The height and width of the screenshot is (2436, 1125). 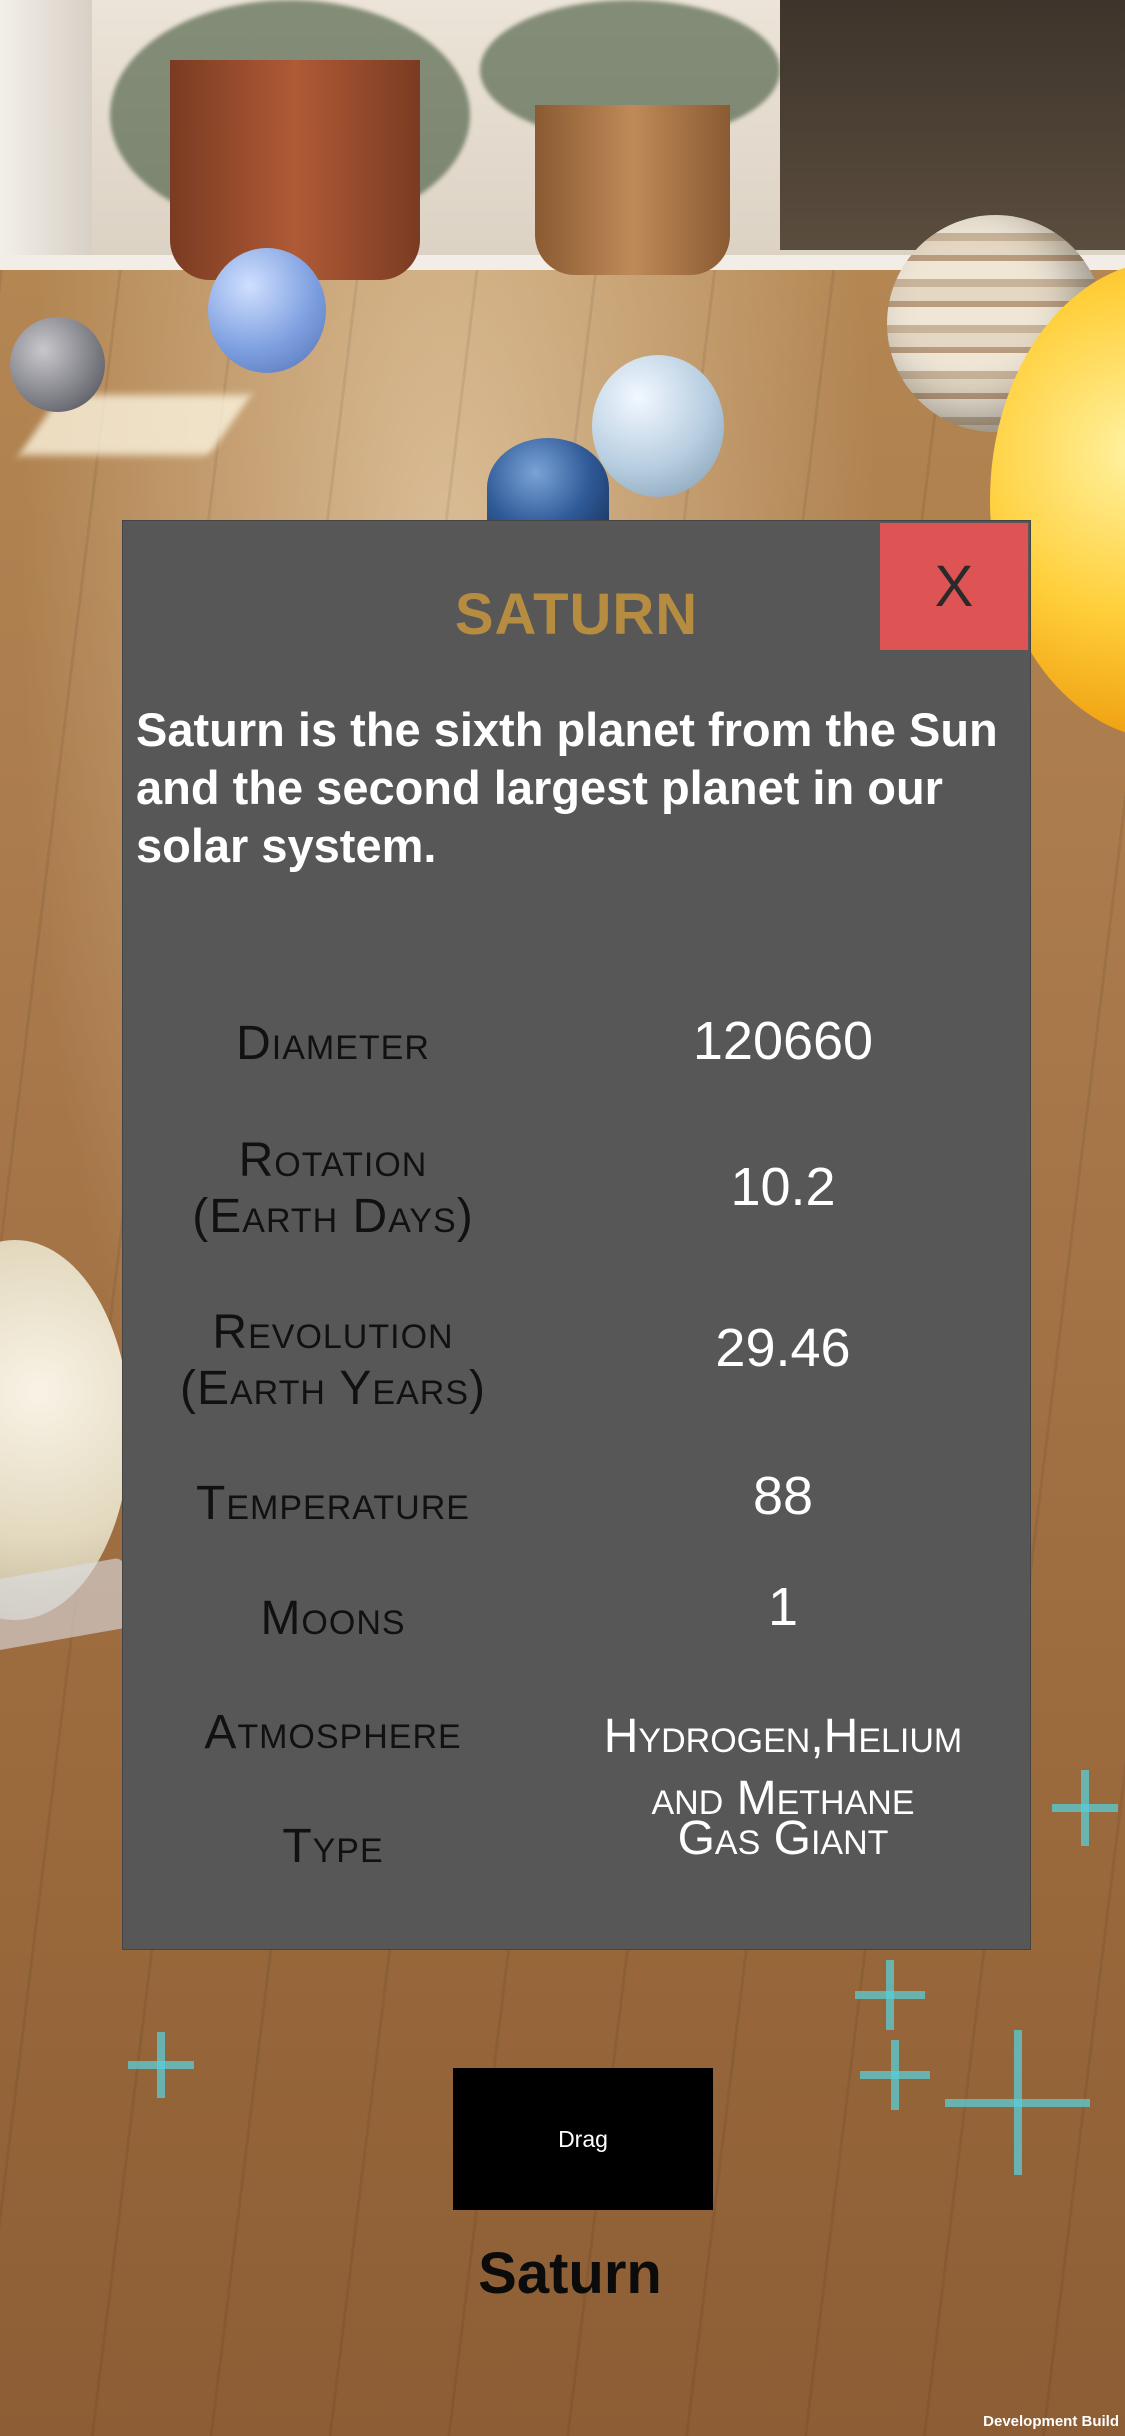 What do you see at coordinates (333, 1618) in the screenshot?
I see `moons-label: Moons` at bounding box center [333, 1618].